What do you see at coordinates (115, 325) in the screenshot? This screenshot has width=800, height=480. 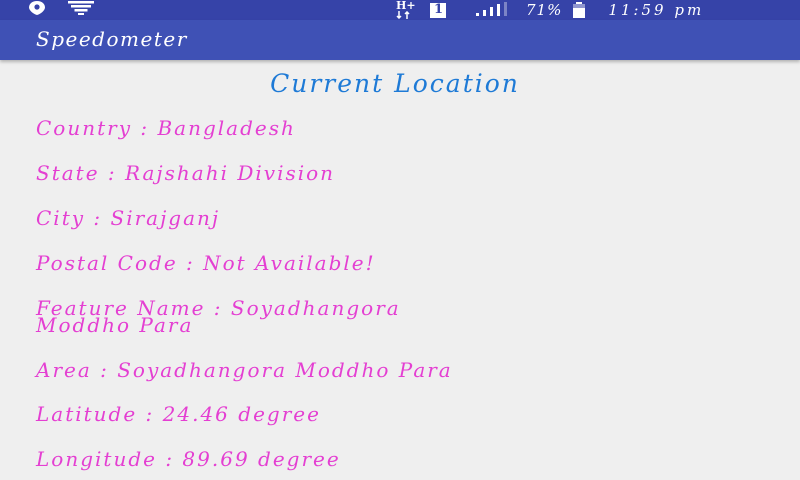 I see `feature-name-field-continuation: Moddho Para` at bounding box center [115, 325].